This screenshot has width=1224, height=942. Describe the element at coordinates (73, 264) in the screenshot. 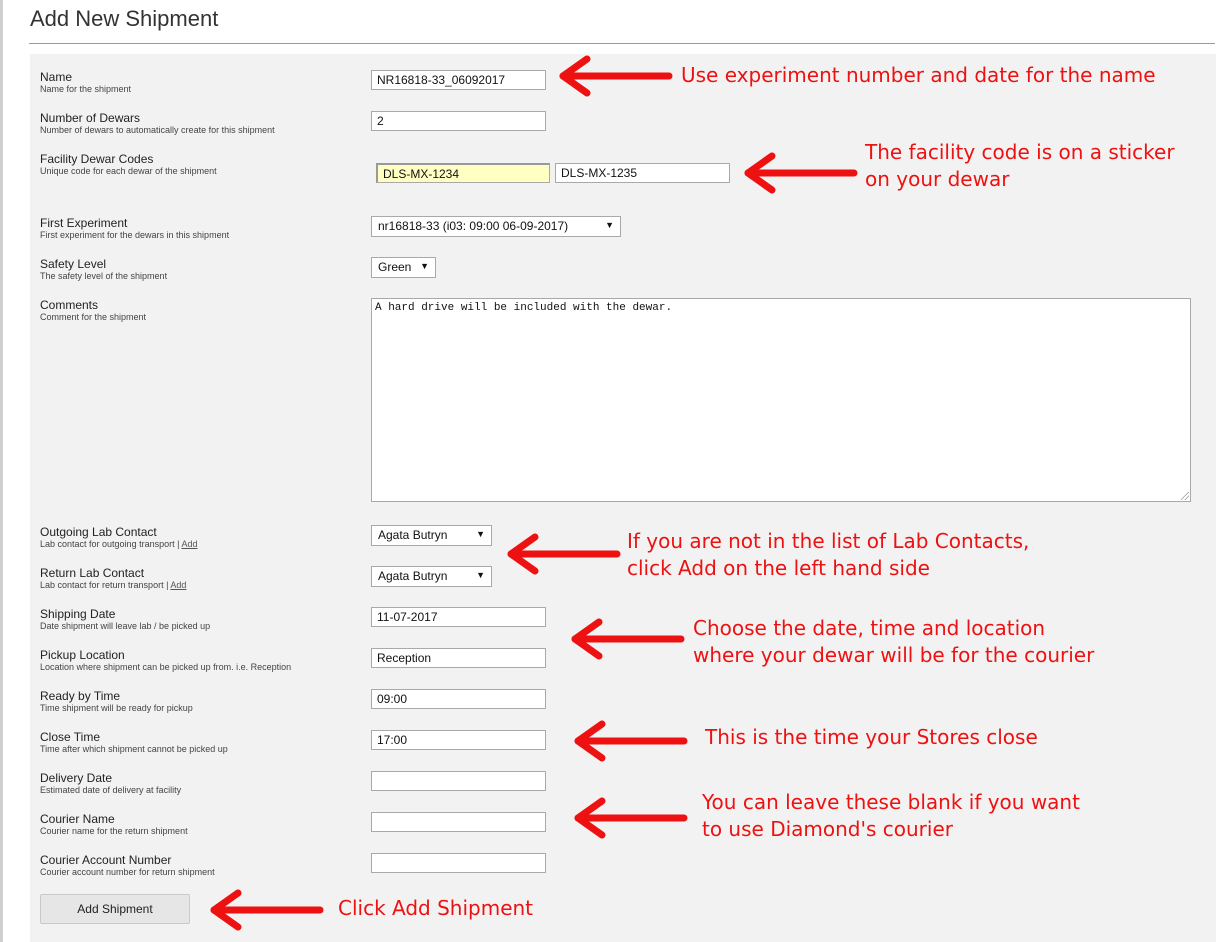

I see `field-label: Safety Level` at that location.